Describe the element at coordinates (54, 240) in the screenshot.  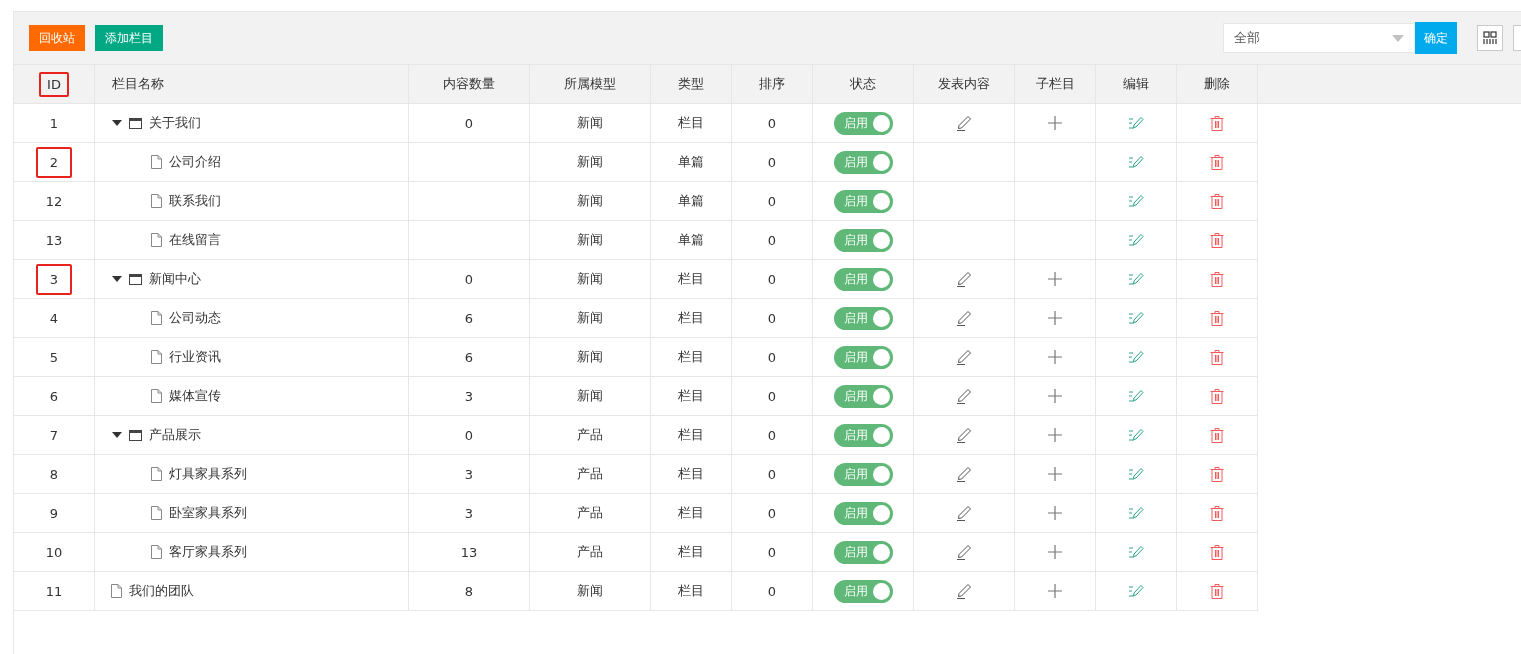
I see `id-cell-text: 13` at that location.